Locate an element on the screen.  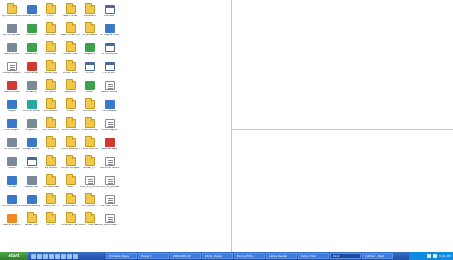
desktop-icon-label: N-1/4 is located at coordinates (51, 149).